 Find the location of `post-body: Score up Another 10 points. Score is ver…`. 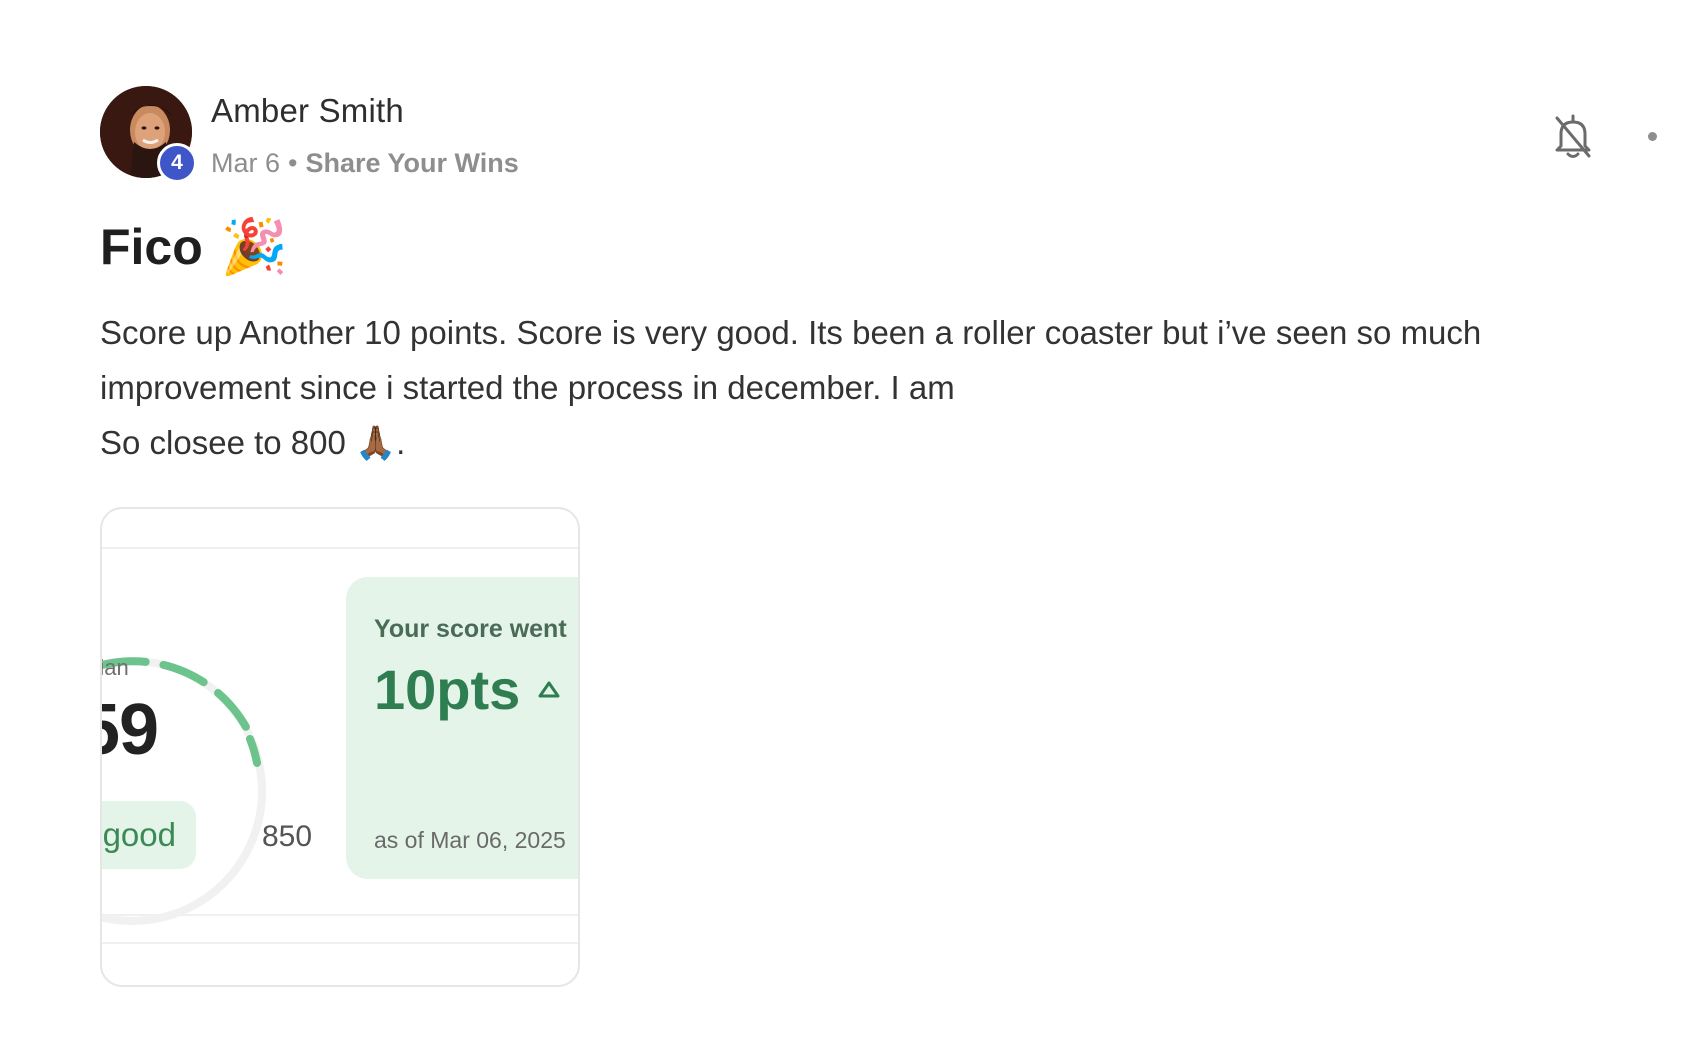

post-body: Score up Another 10 points. Score is ver… is located at coordinates (880, 387).